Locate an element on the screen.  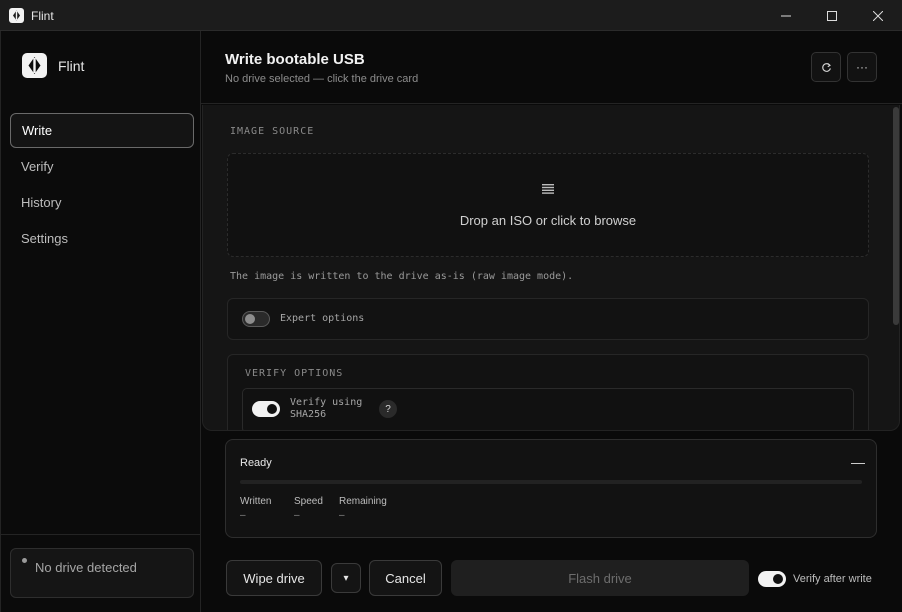
maximize-icon is located at coordinates (832, 15).